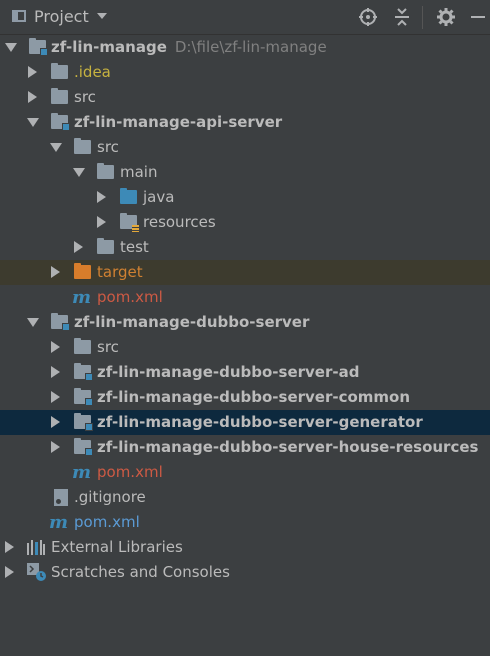 This screenshot has width=490, height=656. What do you see at coordinates (19, 16) in the screenshot?
I see `project-window-icon` at bounding box center [19, 16].